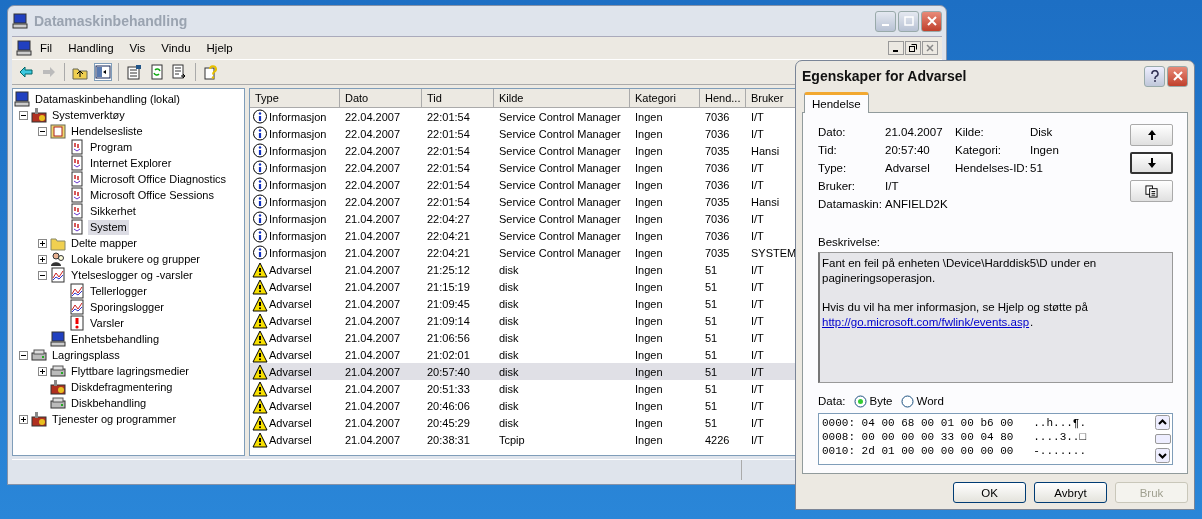  I want to click on menu-item: Vis, so click(137, 48).